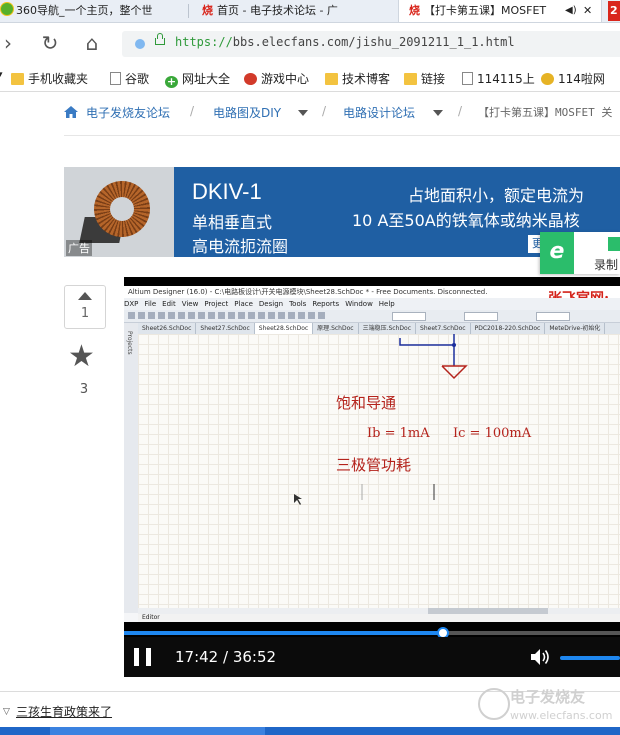 The image size is (620, 735). I want to click on bookmark-google: 谷歌, so click(129, 78).